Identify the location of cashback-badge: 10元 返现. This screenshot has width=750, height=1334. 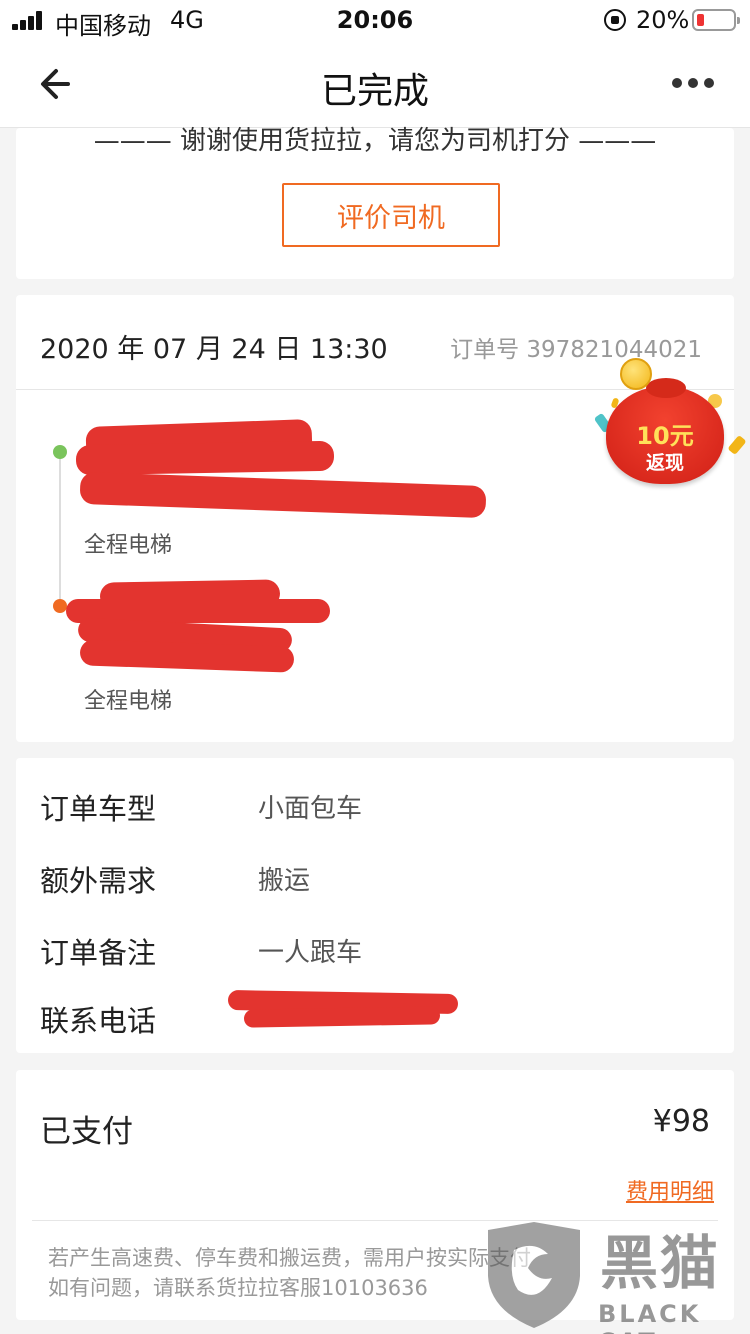
(670, 424).